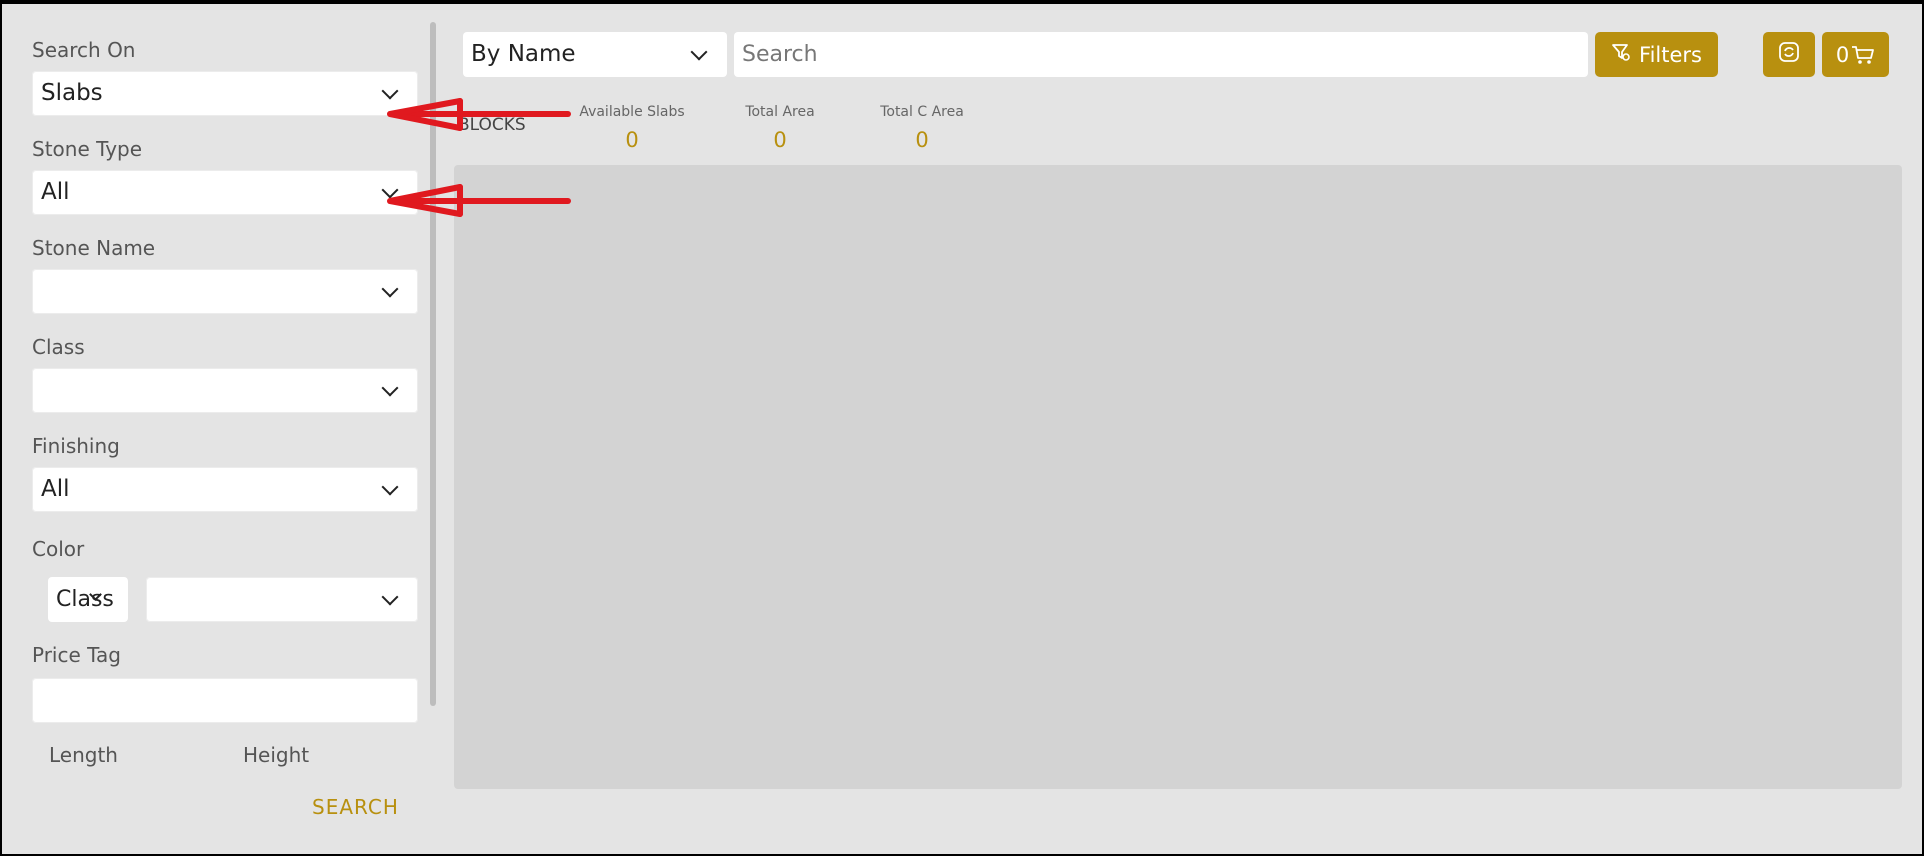 Image resolution: width=1924 pixels, height=856 pixels. What do you see at coordinates (55, 489) in the screenshot?
I see `finishing-value: All` at bounding box center [55, 489].